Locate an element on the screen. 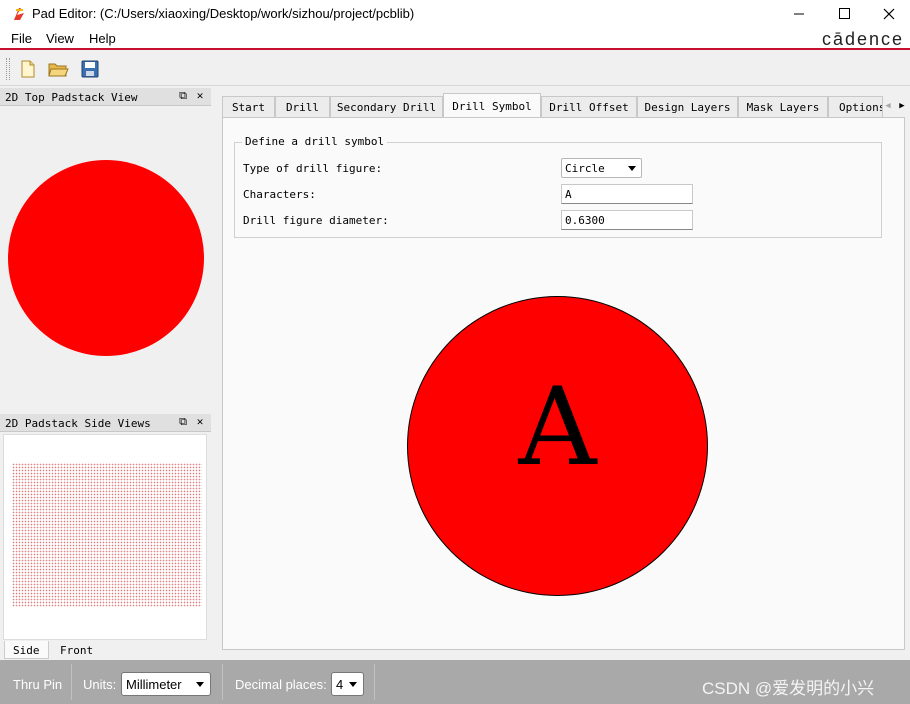  new-file-button is located at coordinates (28, 69).